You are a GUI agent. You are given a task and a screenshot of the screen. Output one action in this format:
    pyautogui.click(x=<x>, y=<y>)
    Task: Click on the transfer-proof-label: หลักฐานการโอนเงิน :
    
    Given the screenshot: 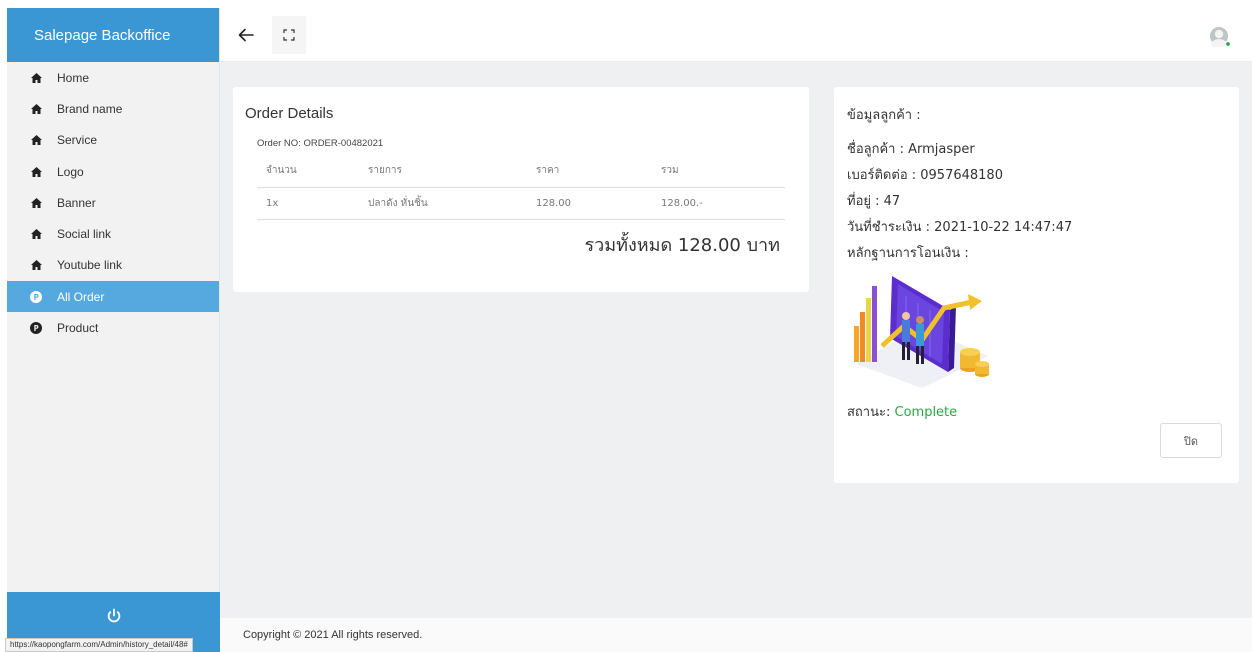 What is the action you would take?
    pyautogui.click(x=908, y=253)
    